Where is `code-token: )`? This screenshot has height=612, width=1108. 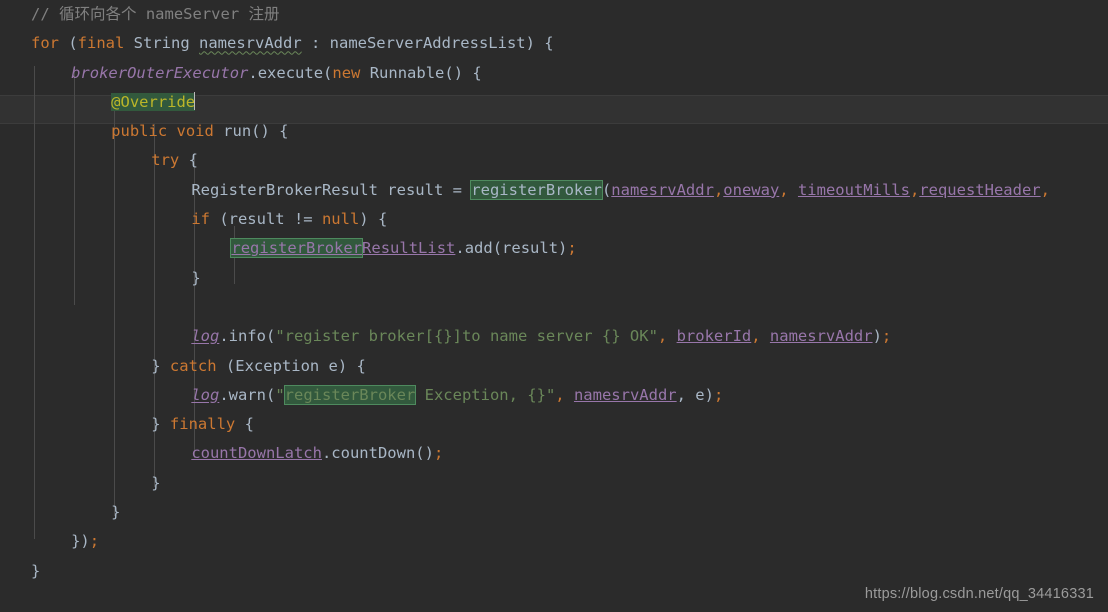 code-token: ) is located at coordinates (877, 336).